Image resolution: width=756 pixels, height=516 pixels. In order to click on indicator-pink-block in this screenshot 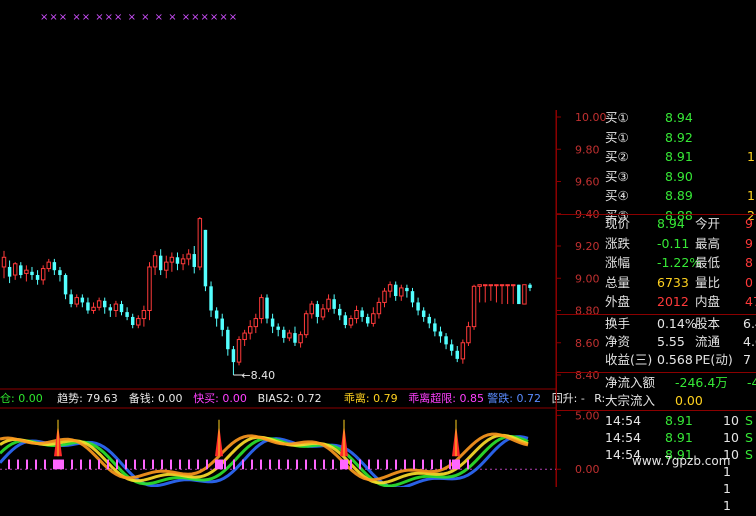, I will do `click(344, 464)`.